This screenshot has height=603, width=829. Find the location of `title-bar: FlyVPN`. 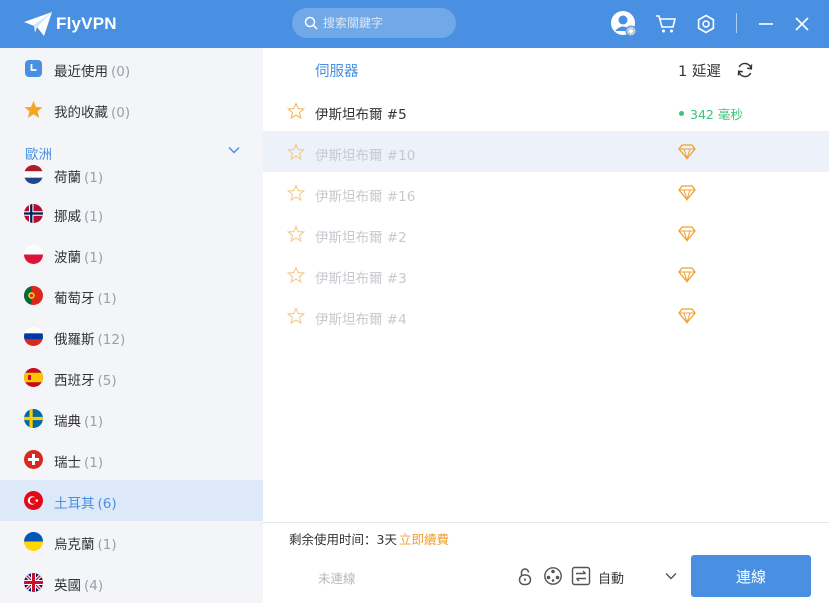

title-bar: FlyVPN is located at coordinates (414, 24).